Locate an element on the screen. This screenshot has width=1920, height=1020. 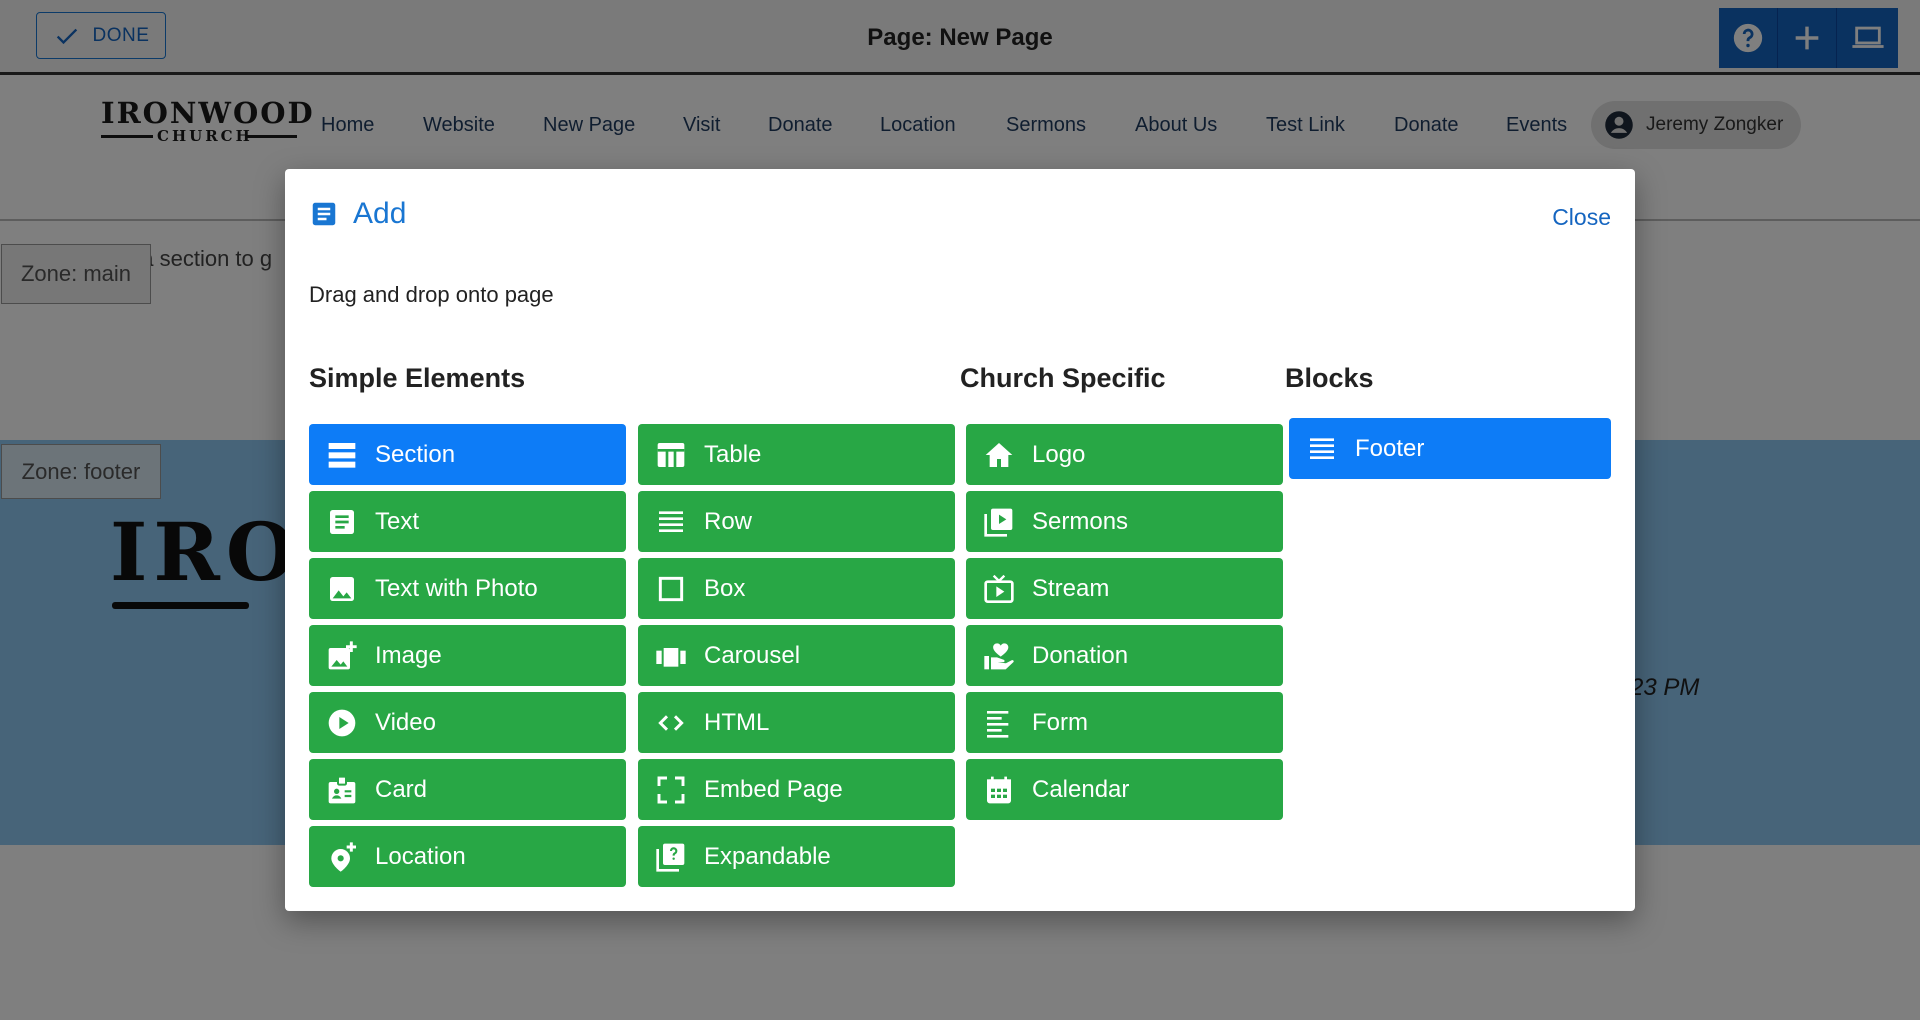
badge-icon is located at coordinates (342, 789).